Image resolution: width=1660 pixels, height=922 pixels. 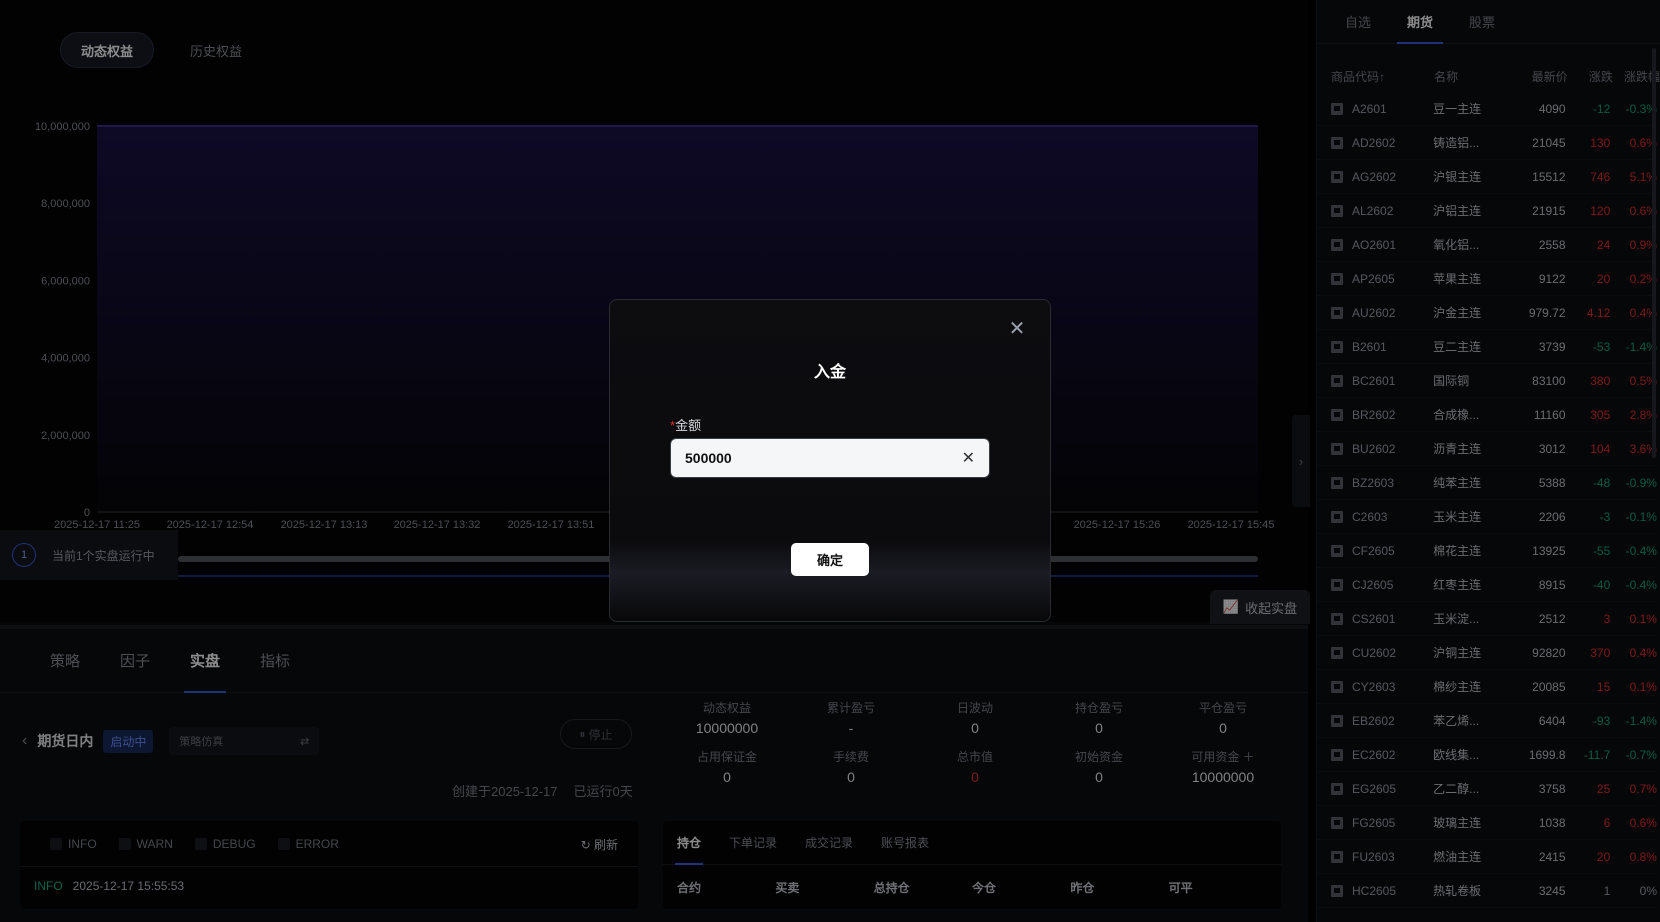 I want to click on confirm-button: 确定, so click(x=830, y=559).